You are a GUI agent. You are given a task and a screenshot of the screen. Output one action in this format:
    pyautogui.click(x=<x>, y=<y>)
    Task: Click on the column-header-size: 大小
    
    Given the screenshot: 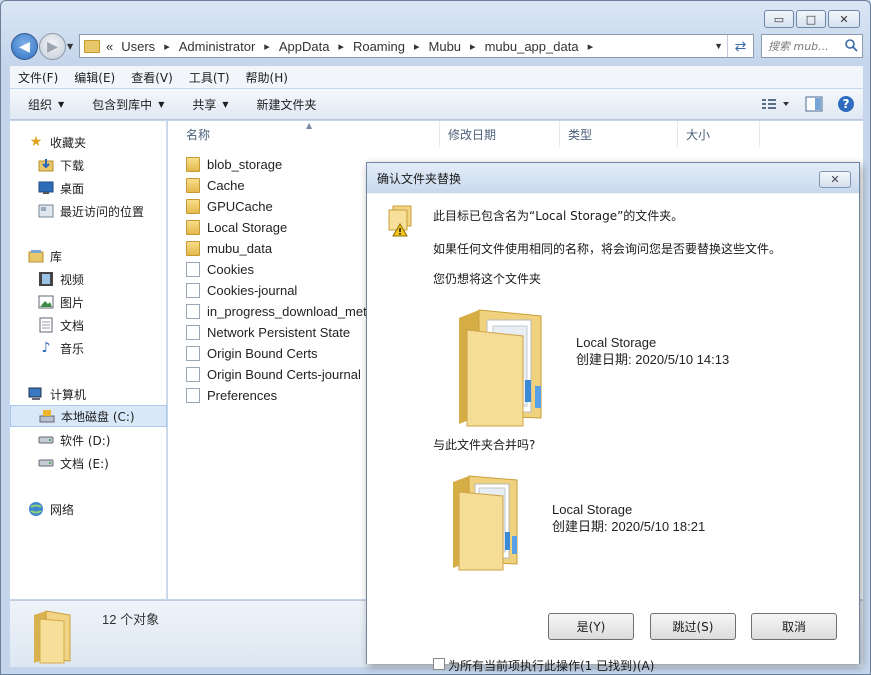 What is the action you would take?
    pyautogui.click(x=719, y=134)
    